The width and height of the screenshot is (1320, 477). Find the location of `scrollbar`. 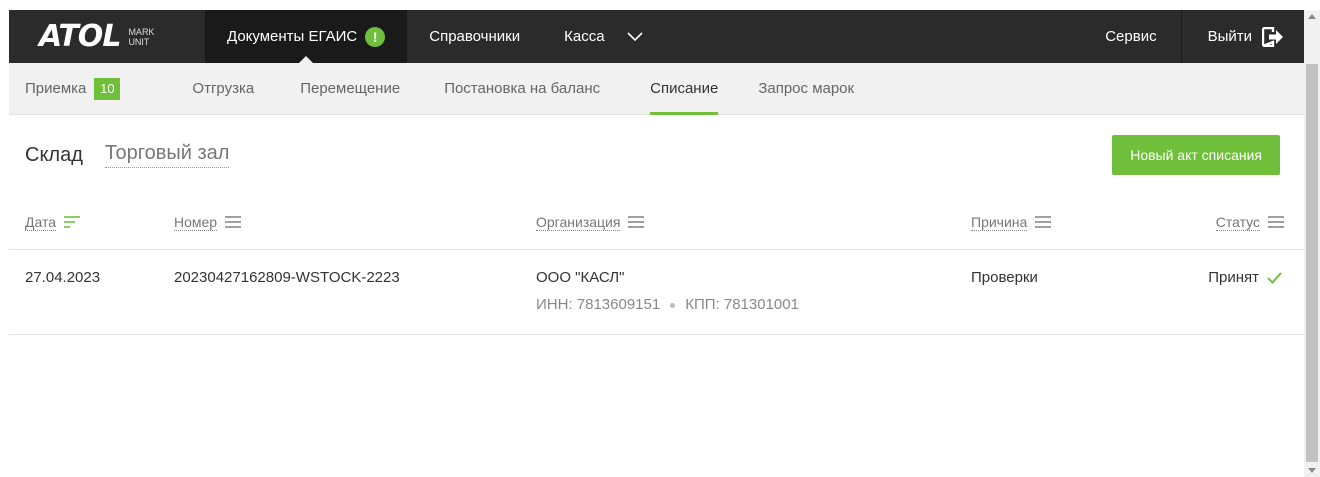

scrollbar is located at coordinates (1312, 243).